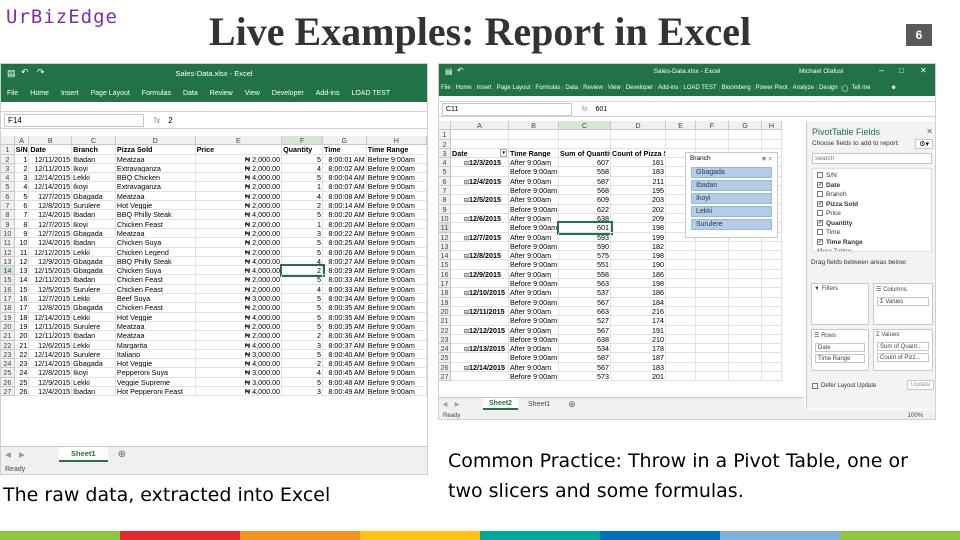 The height and width of the screenshot is (540, 960). I want to click on pivot-cell: 183, so click(638, 367).